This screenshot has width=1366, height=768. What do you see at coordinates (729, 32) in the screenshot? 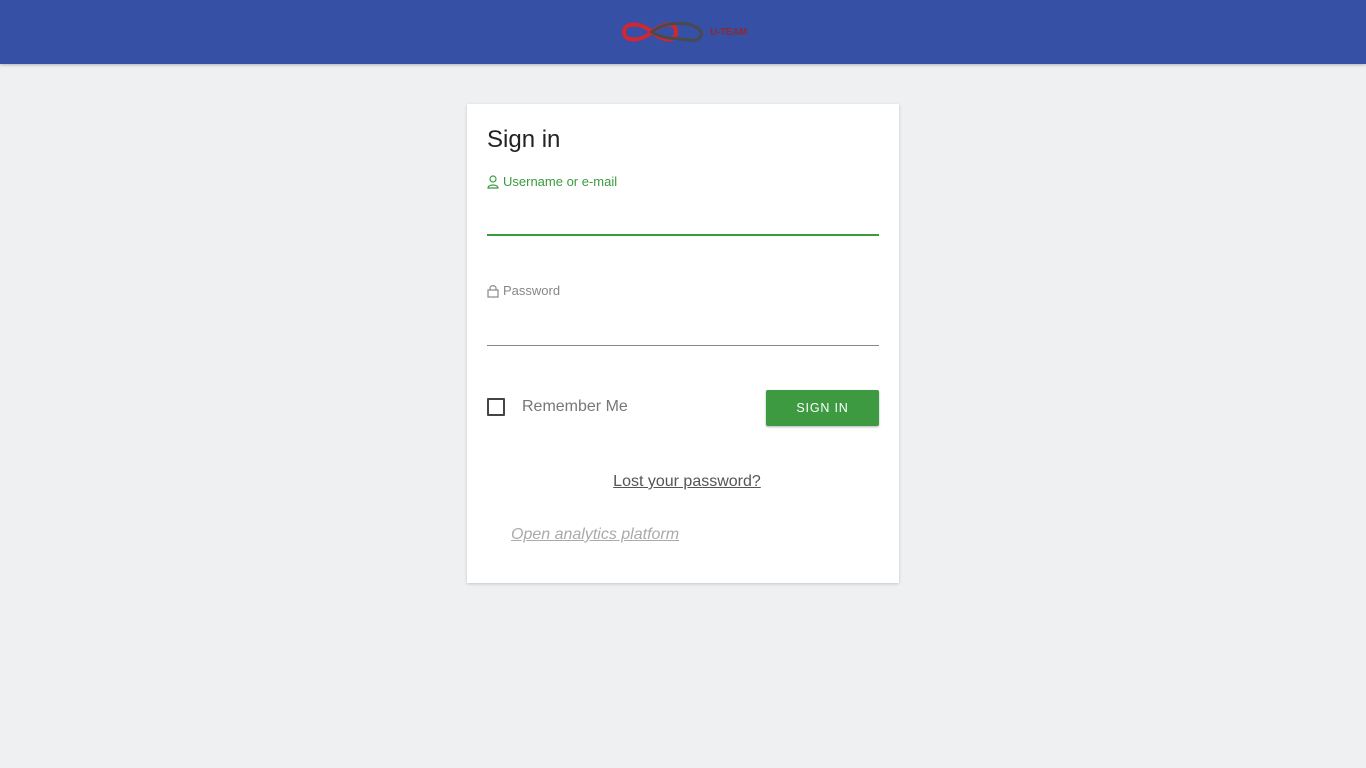
I see `logo-text: U-TEAM` at bounding box center [729, 32].